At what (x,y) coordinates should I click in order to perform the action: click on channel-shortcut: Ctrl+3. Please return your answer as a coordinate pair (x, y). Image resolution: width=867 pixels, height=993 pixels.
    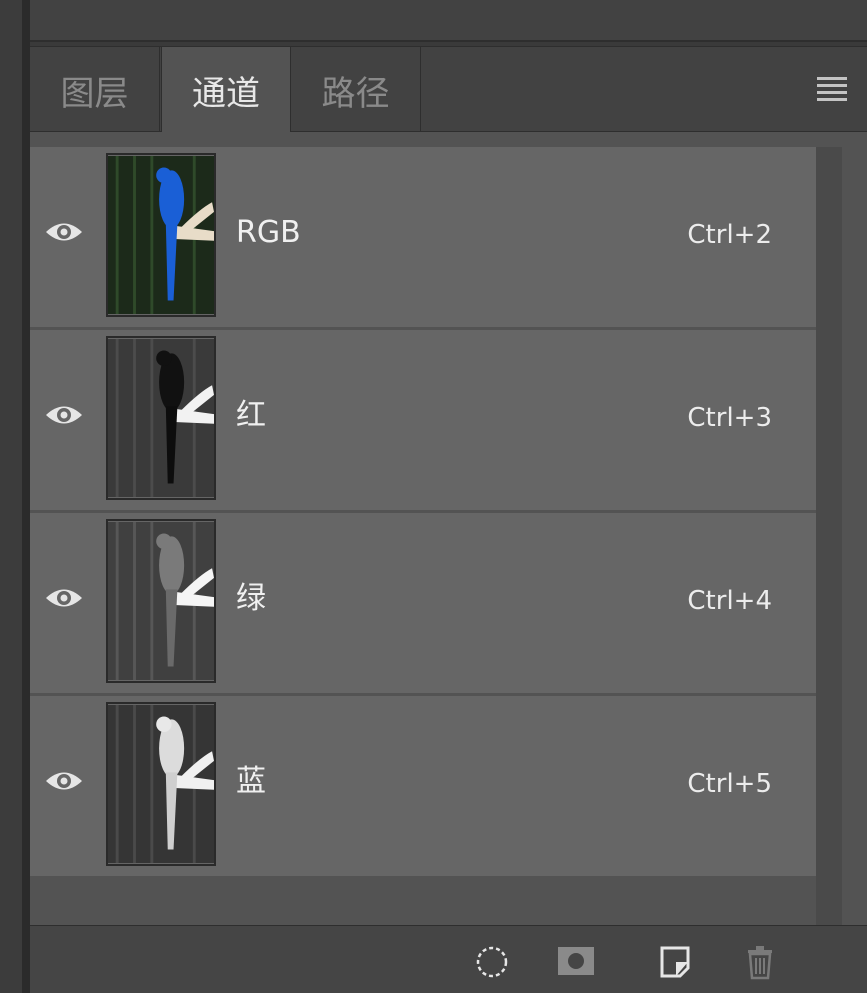
    Looking at the image, I should click on (729, 418).